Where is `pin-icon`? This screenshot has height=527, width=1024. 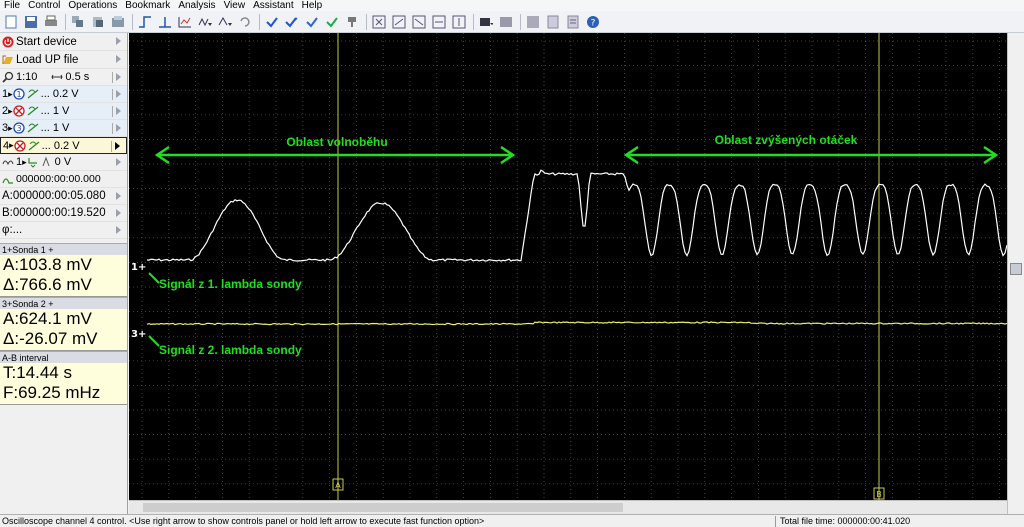 pin-icon is located at coordinates (352, 21).